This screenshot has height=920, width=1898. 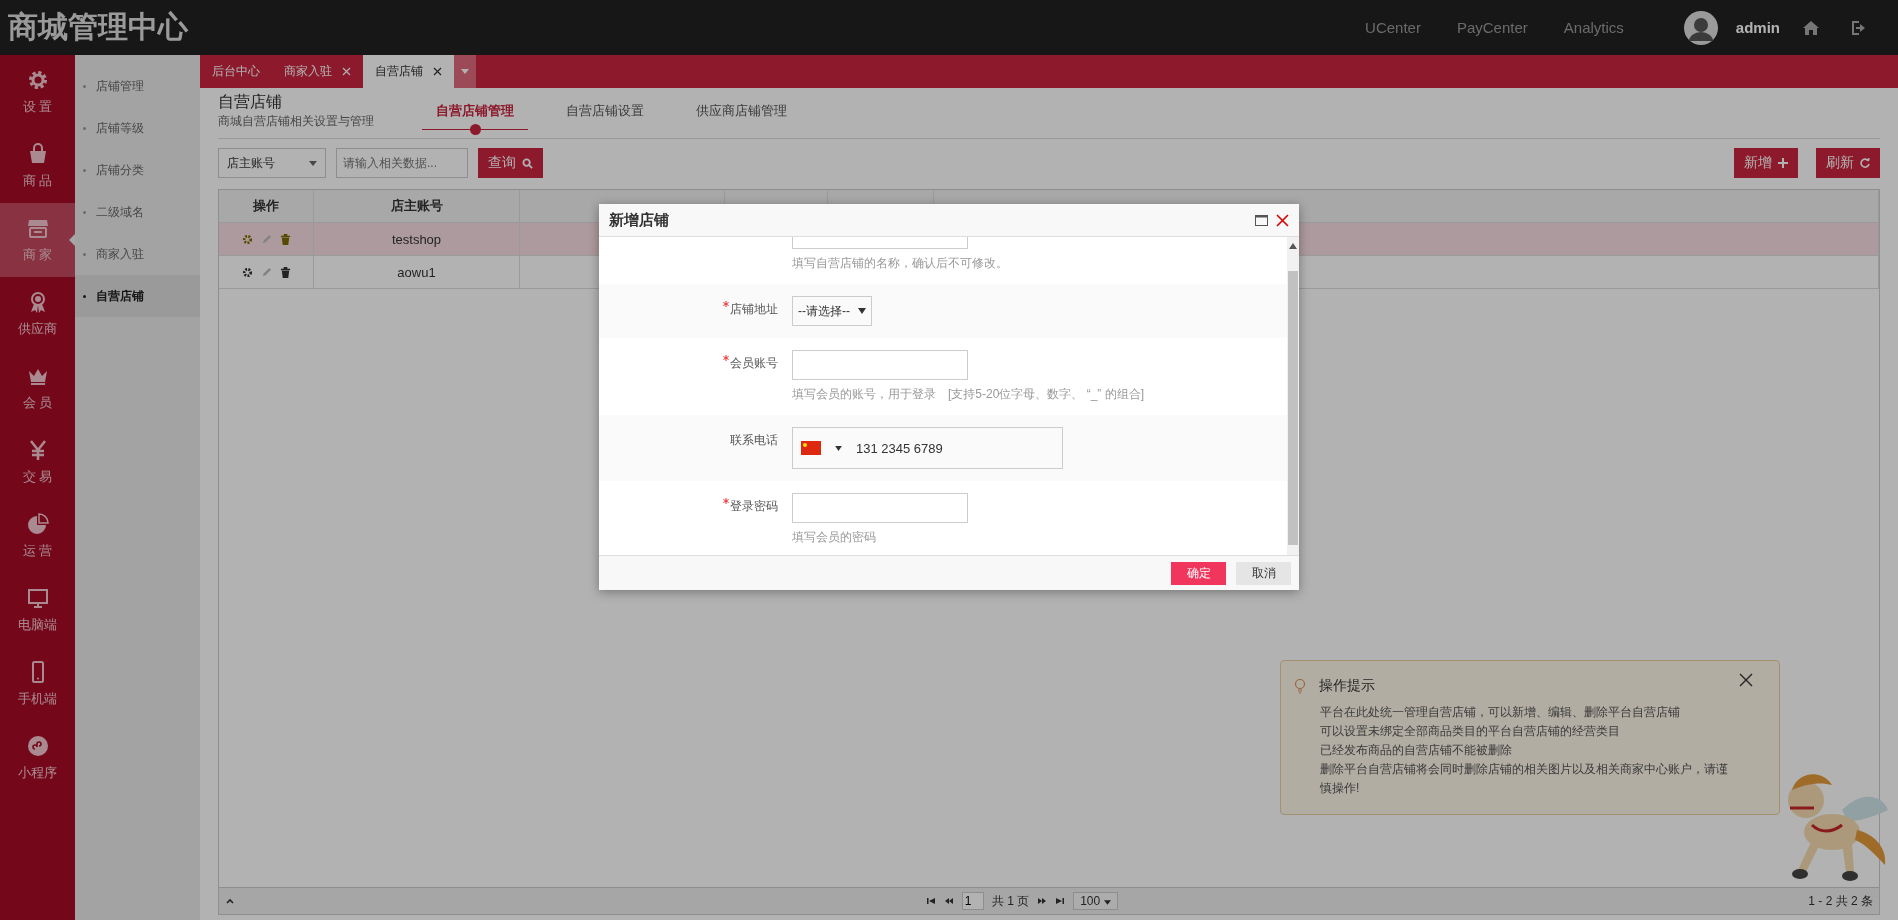 What do you see at coordinates (1010, 901) in the screenshot?
I see `page-count: 共 1 页` at bounding box center [1010, 901].